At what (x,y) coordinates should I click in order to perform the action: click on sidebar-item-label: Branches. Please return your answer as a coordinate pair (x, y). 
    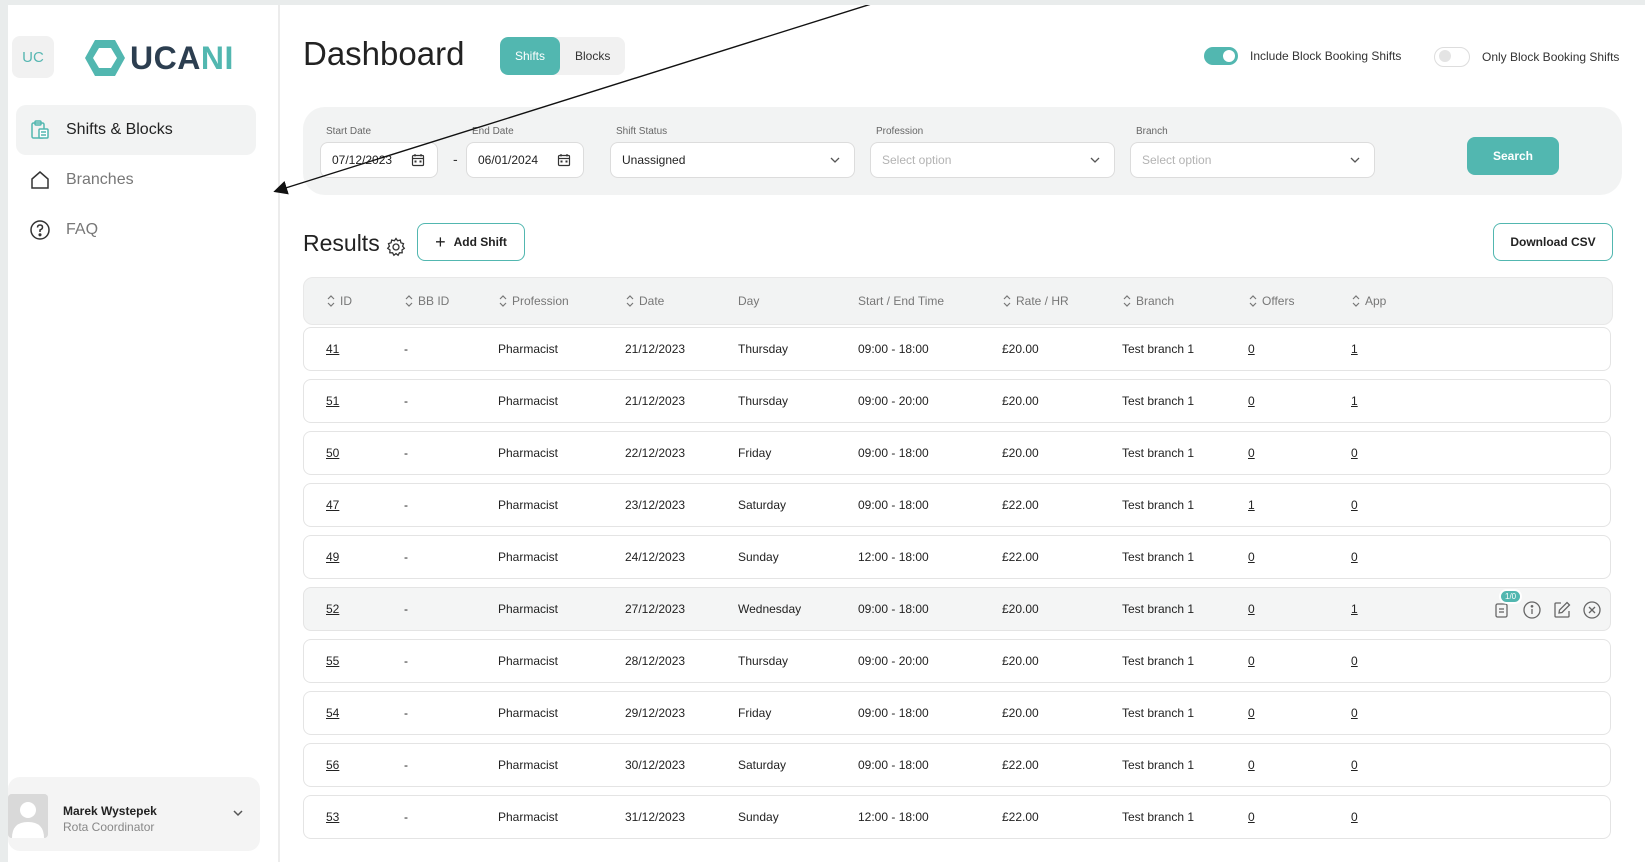
    Looking at the image, I should click on (100, 179).